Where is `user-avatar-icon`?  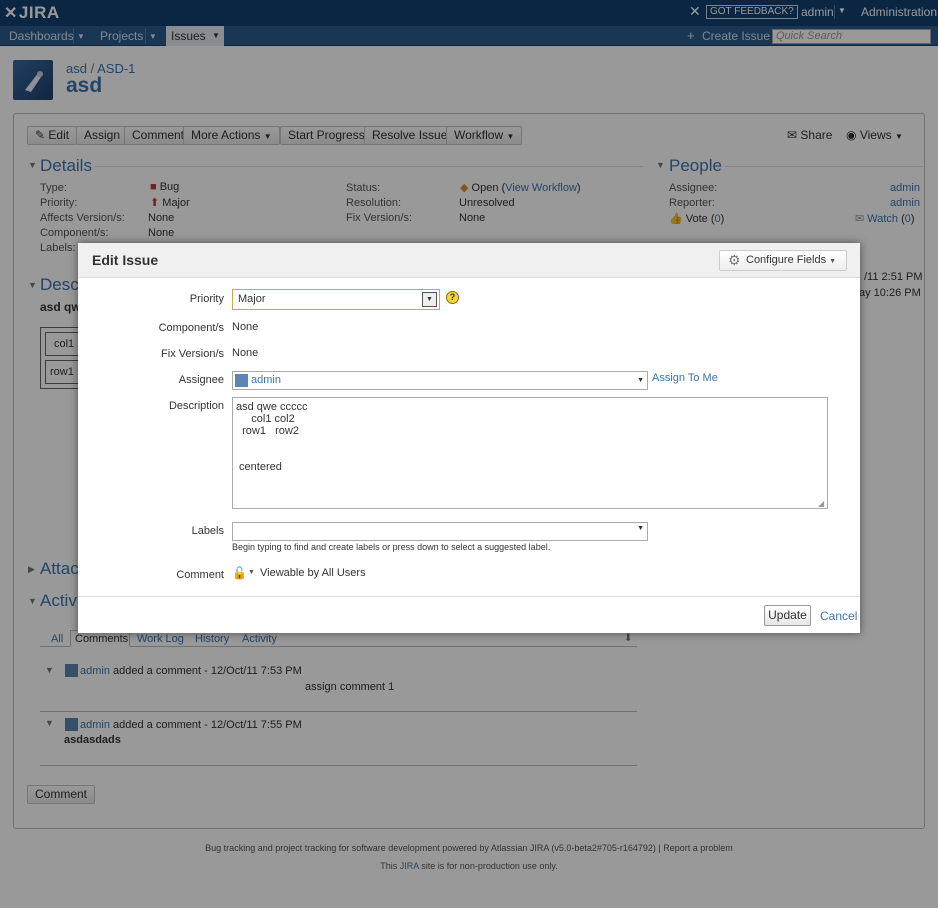
user-avatar-icon is located at coordinates (241, 380).